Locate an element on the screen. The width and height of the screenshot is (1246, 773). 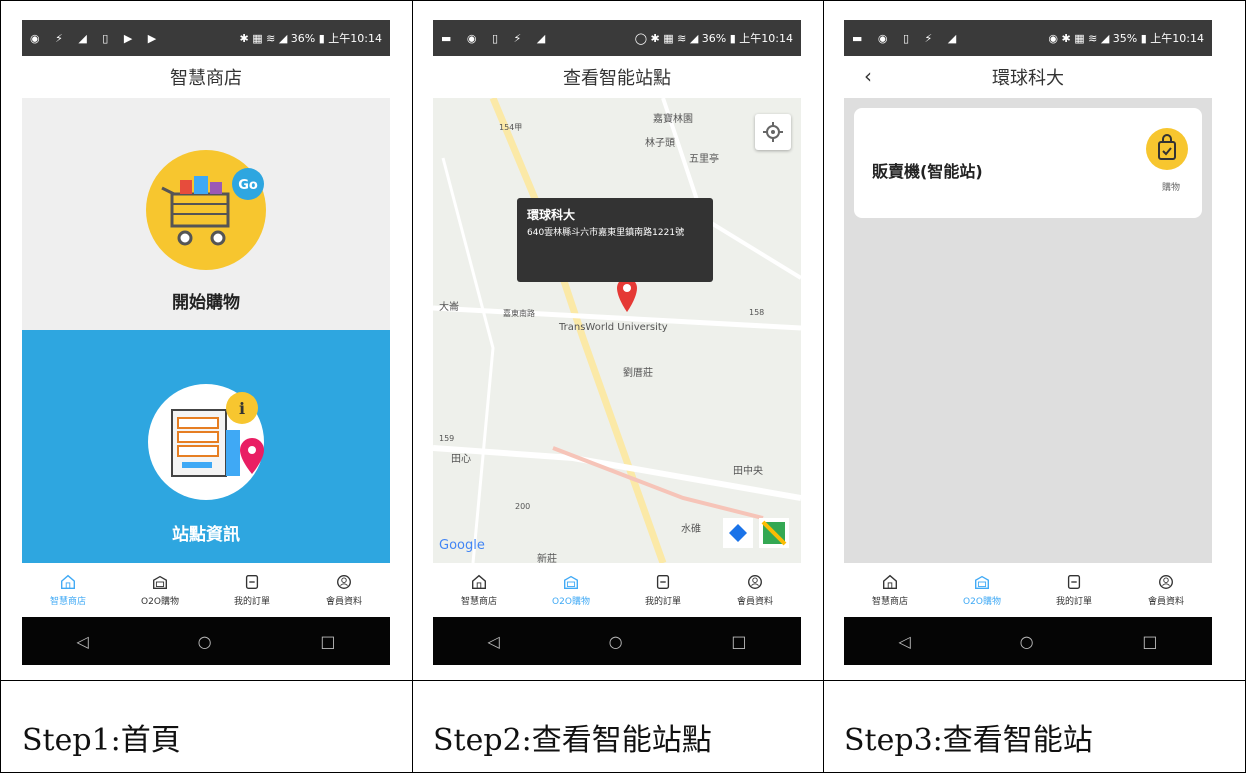
page-title: 查看智能站點 is located at coordinates (617, 77).